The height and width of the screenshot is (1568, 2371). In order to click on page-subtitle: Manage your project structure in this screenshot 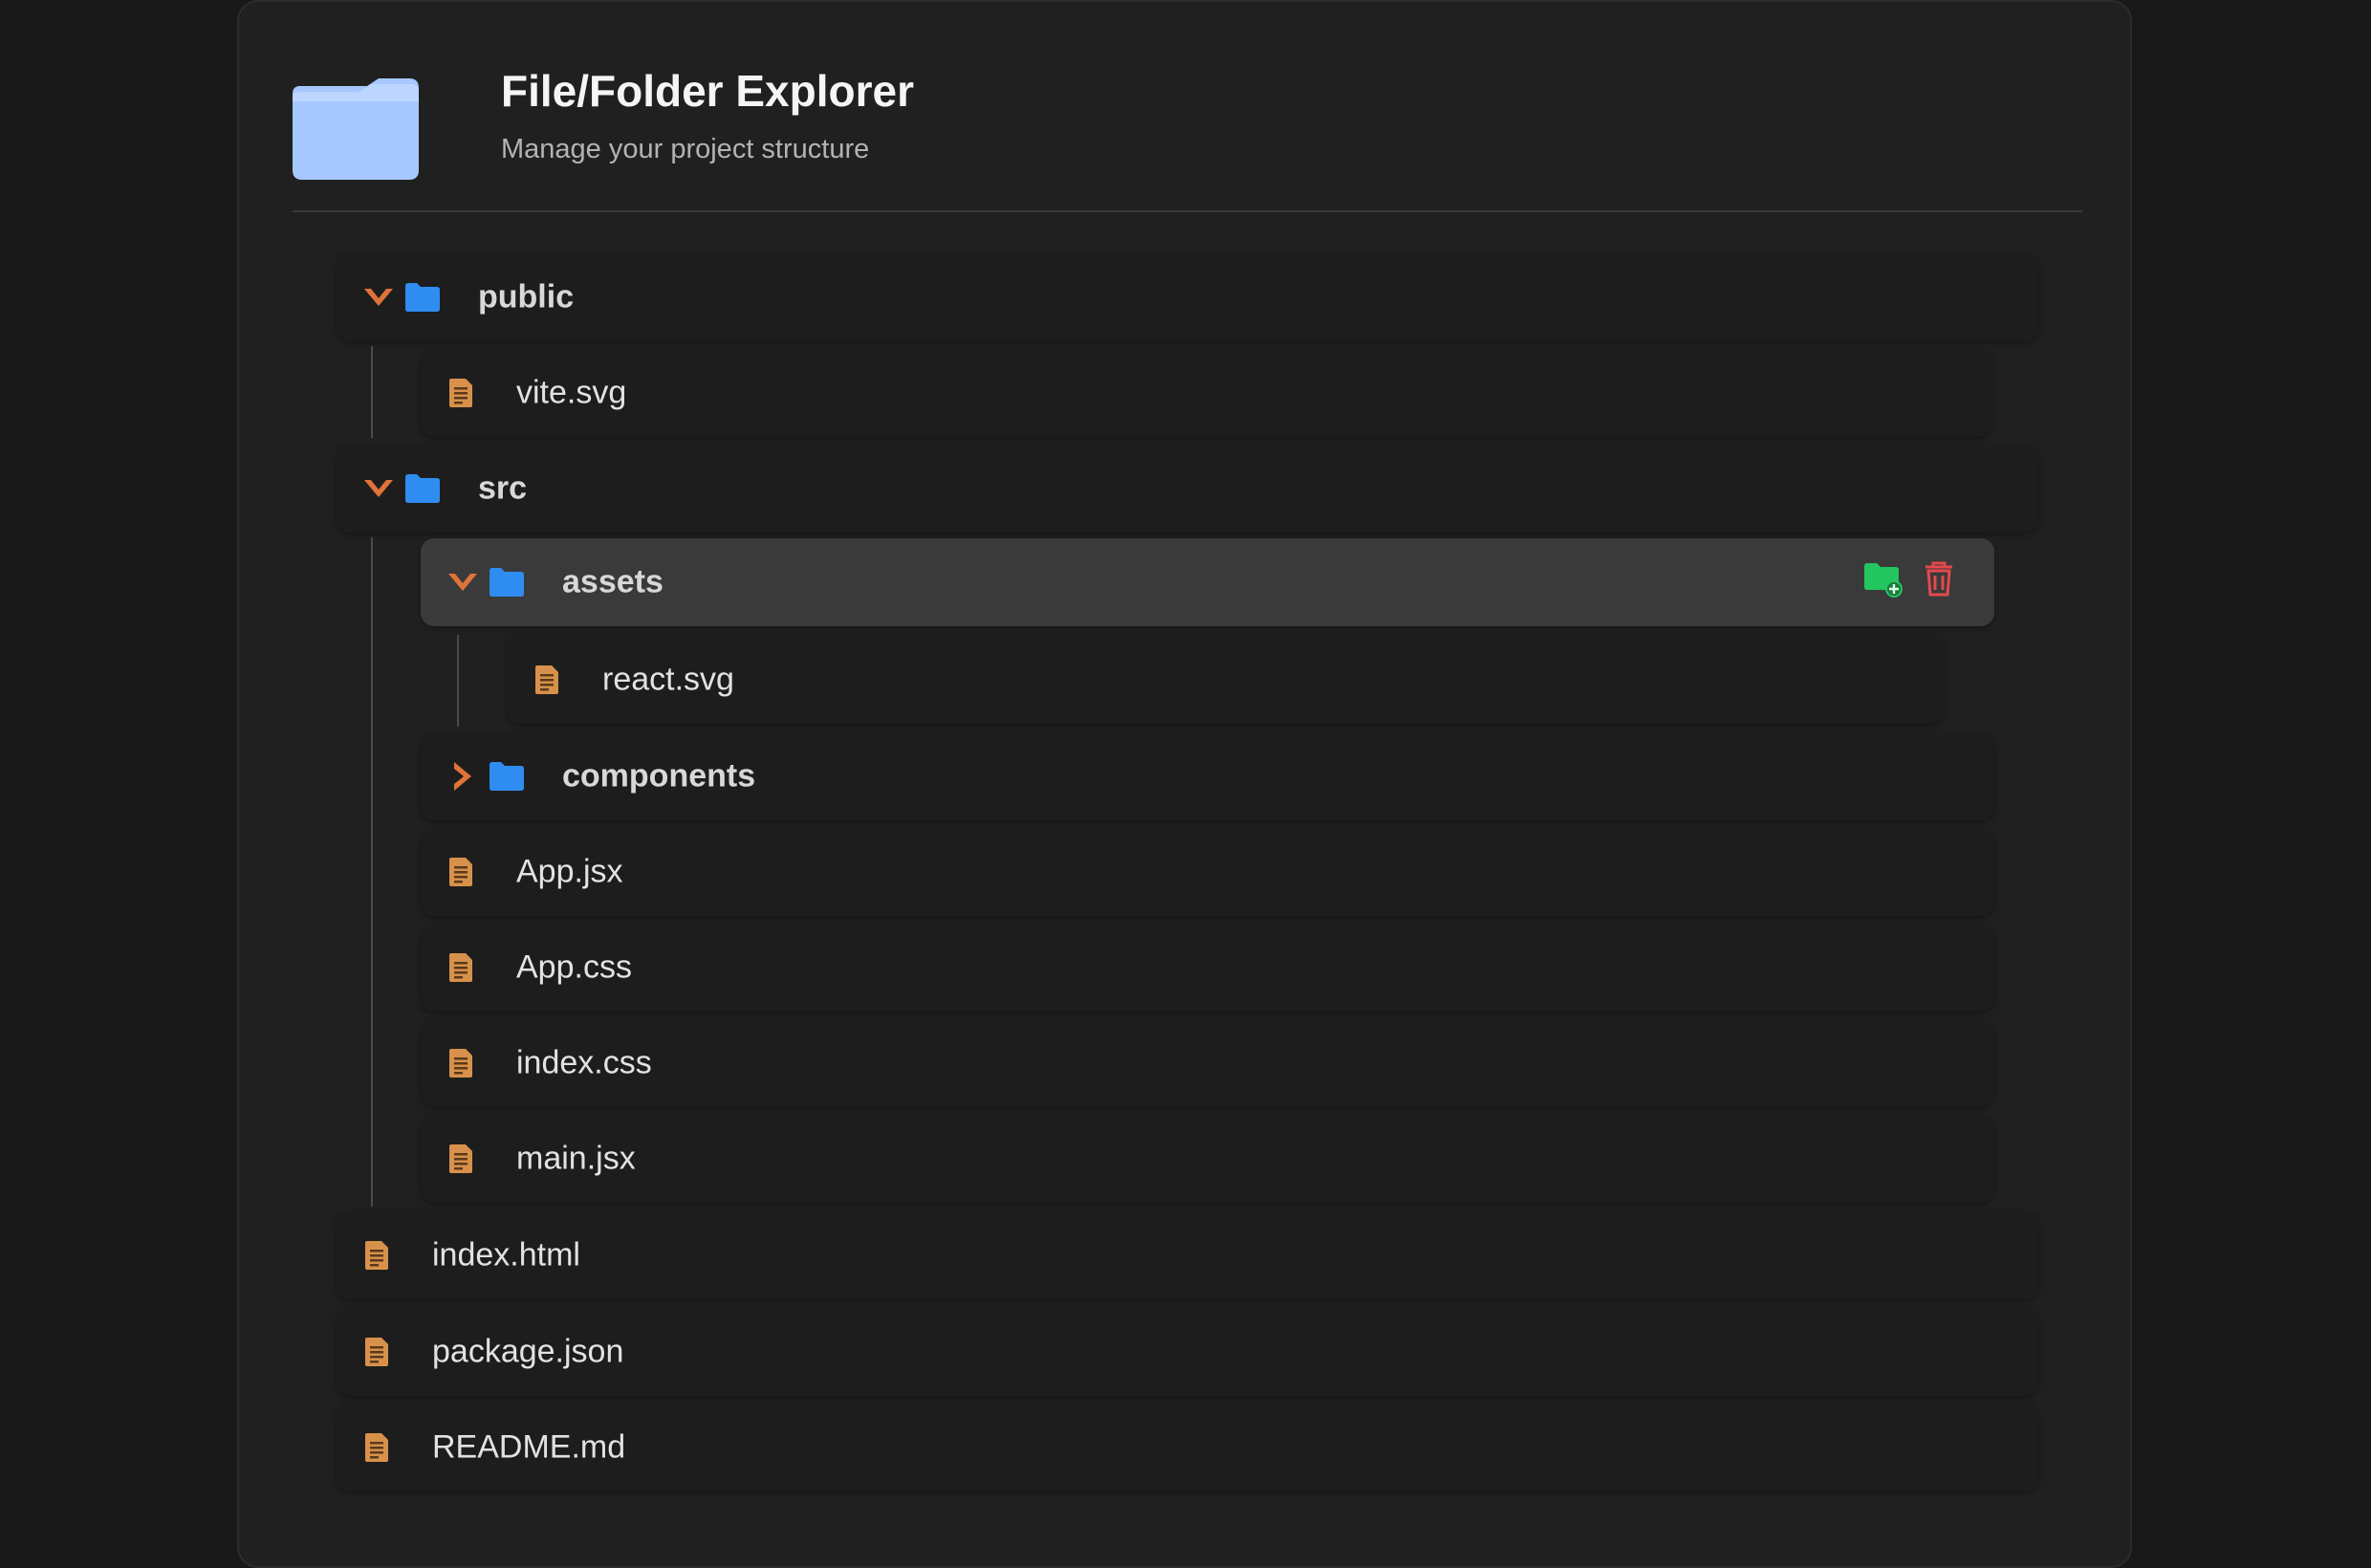, I will do `click(685, 149)`.